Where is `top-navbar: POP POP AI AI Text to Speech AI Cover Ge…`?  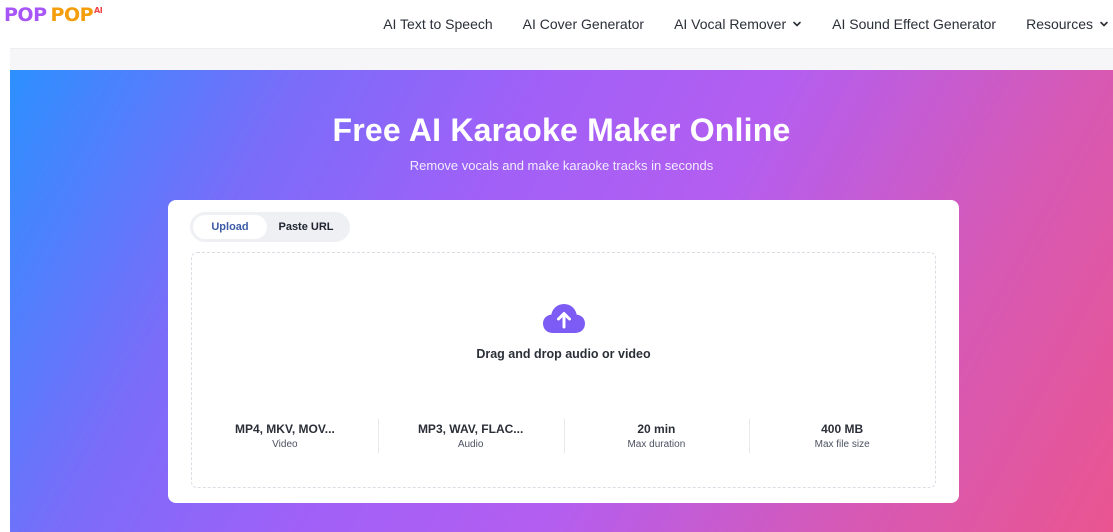 top-navbar: POP POP AI AI Text to Speech AI Cover Ge… is located at coordinates (556, 24).